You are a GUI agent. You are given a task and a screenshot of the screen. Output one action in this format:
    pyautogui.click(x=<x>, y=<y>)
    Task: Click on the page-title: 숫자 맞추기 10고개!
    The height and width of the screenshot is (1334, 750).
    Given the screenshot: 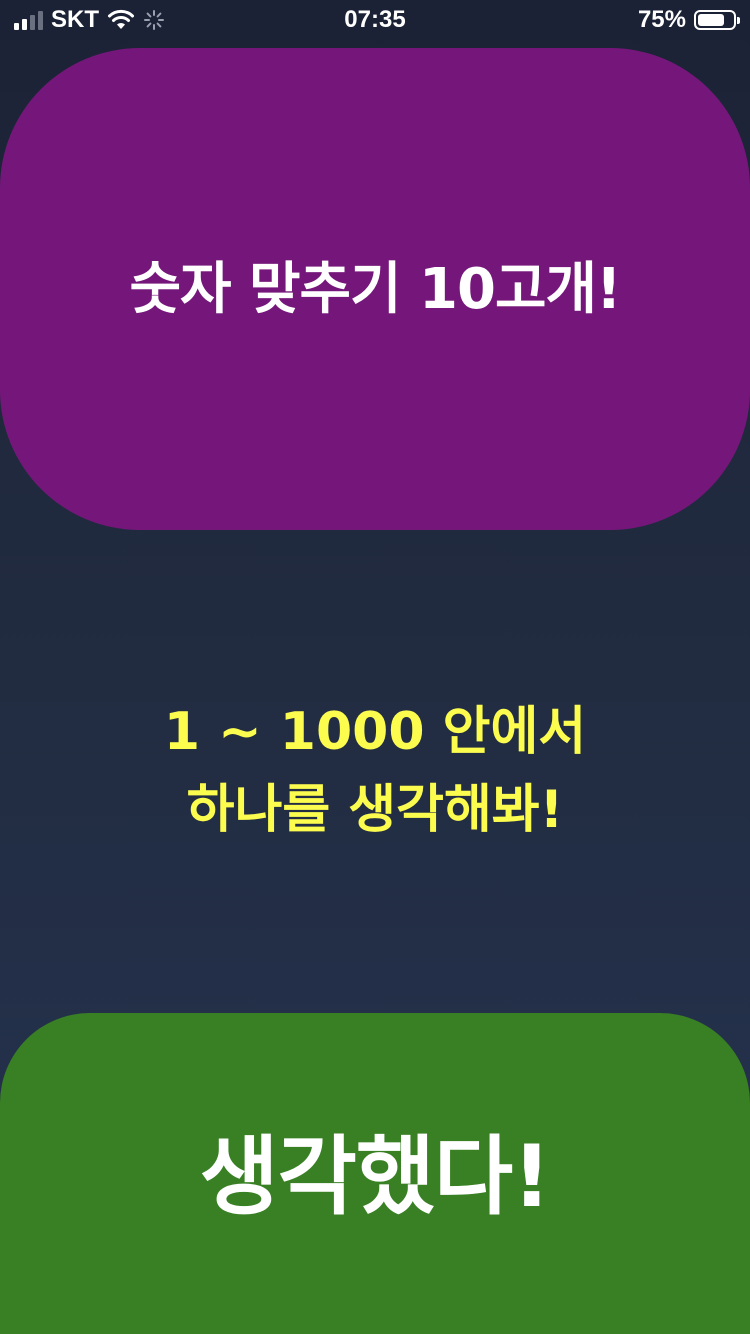 What is the action you would take?
    pyautogui.click(x=375, y=289)
    